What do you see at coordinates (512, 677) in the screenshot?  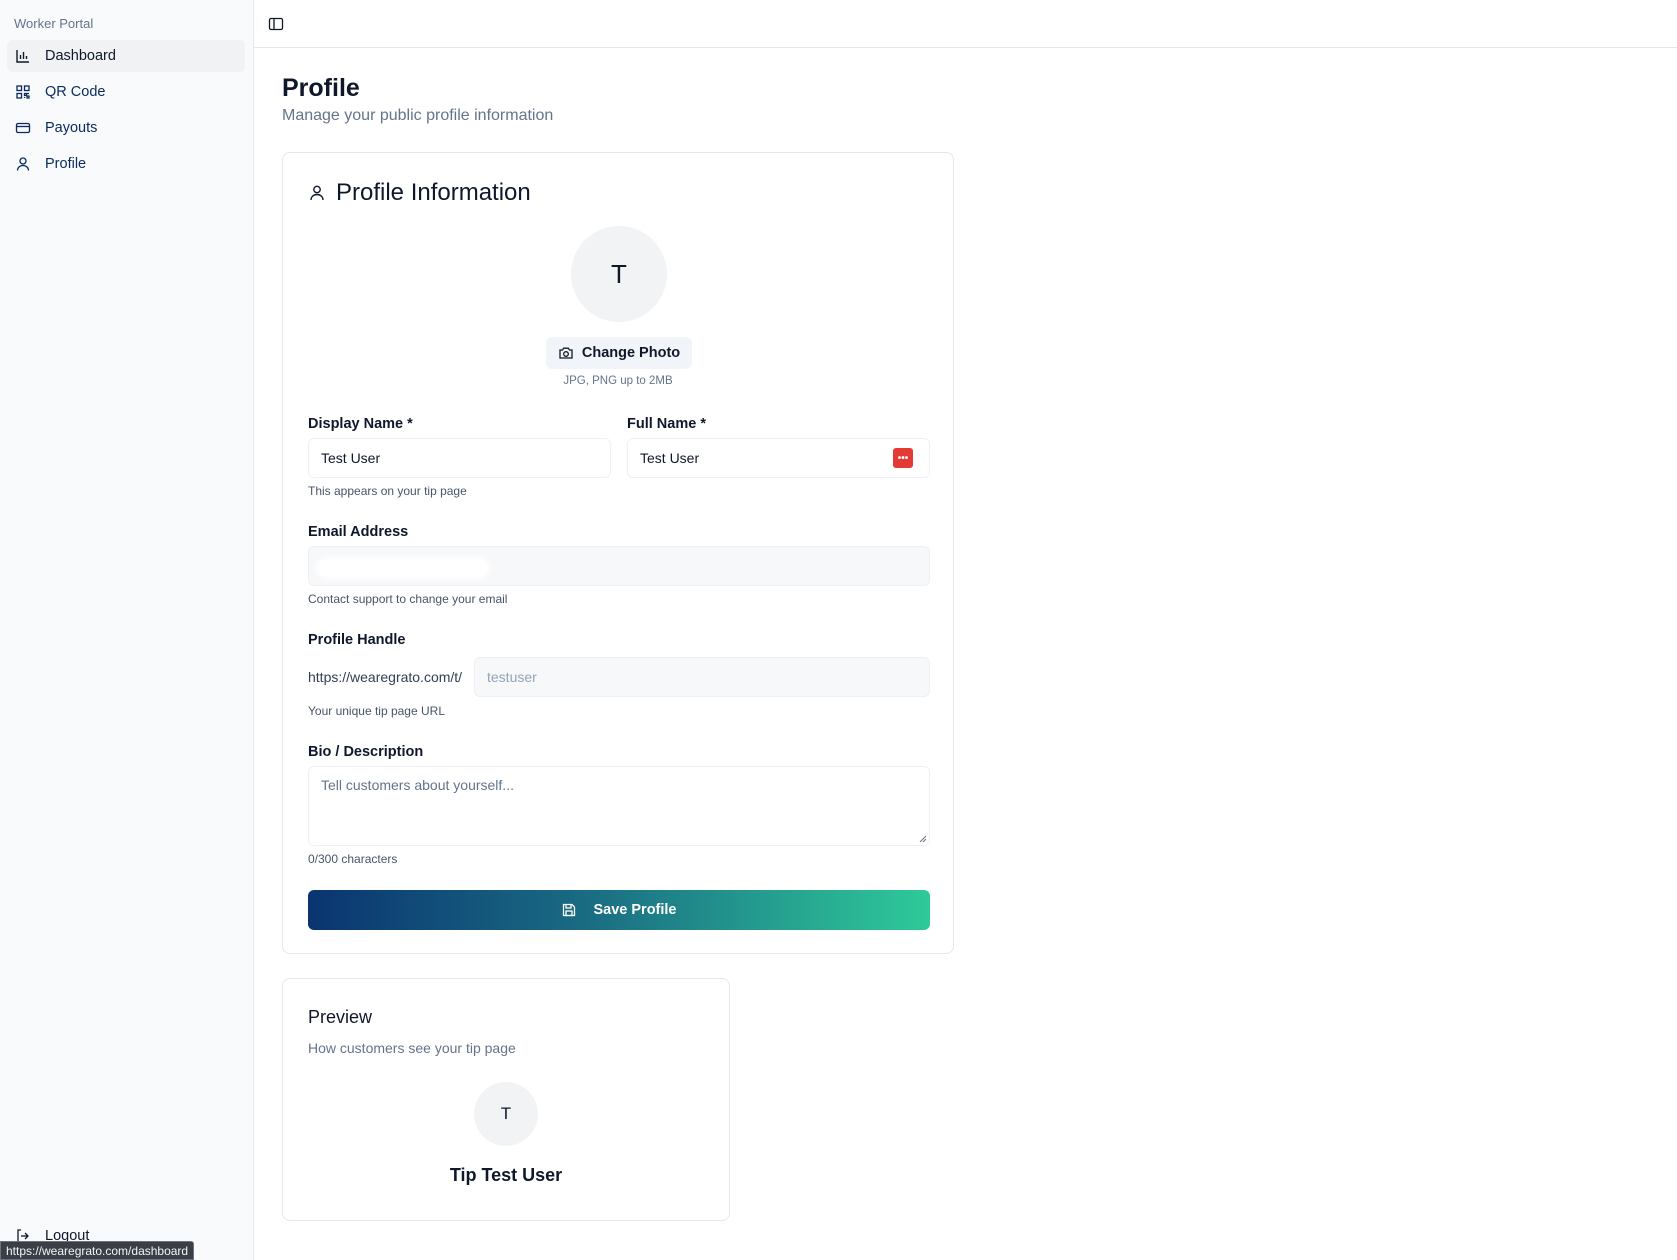 I see `profile-handle-value: testuser` at bounding box center [512, 677].